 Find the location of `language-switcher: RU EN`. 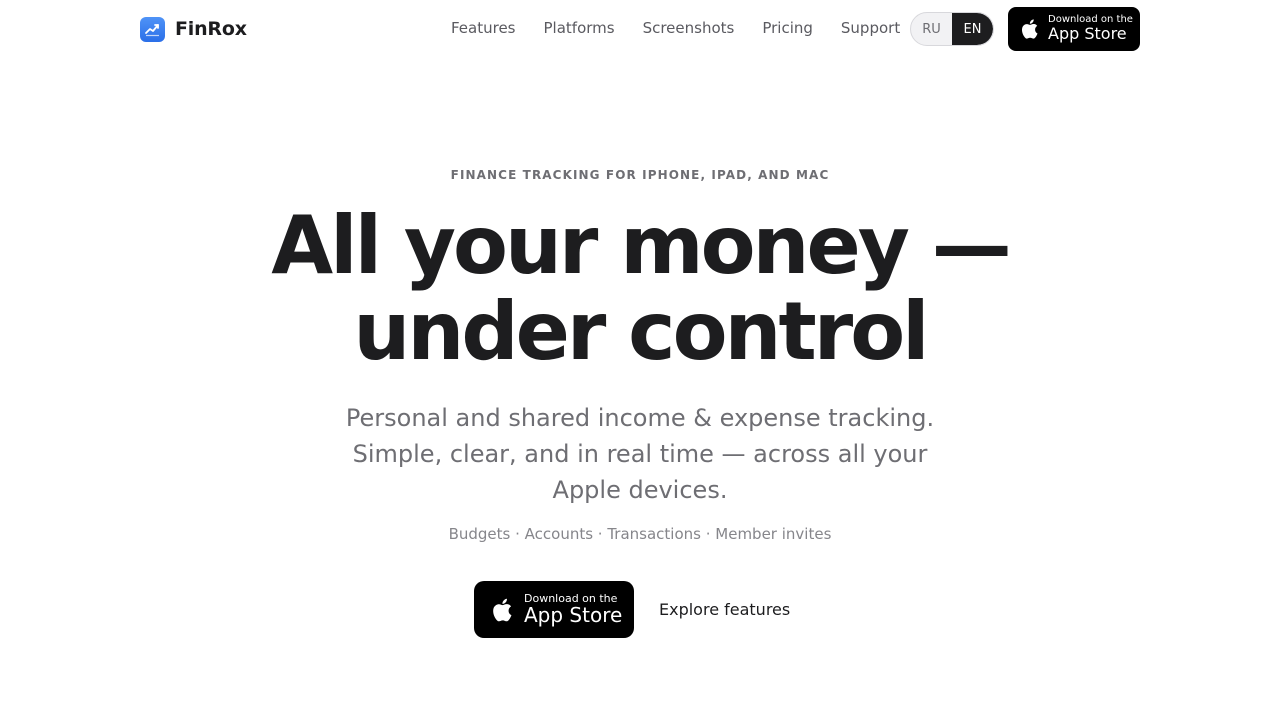

language-switcher: RU EN is located at coordinates (952, 29).